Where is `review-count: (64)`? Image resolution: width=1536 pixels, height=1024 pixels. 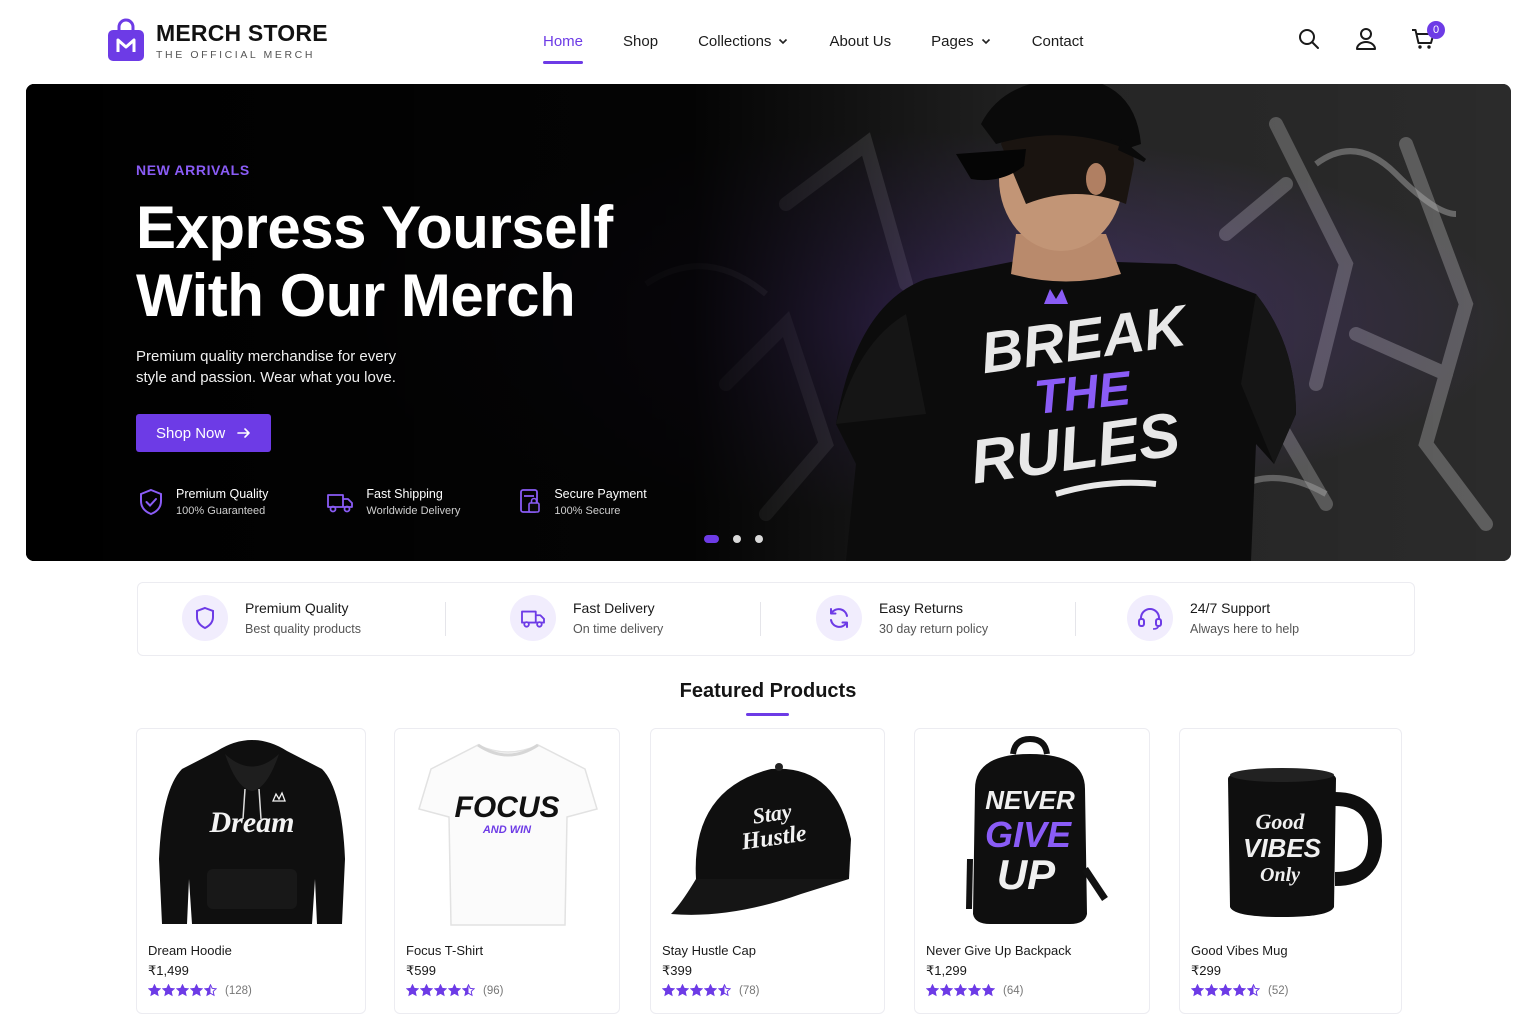
review-count: (64) is located at coordinates (1013, 990).